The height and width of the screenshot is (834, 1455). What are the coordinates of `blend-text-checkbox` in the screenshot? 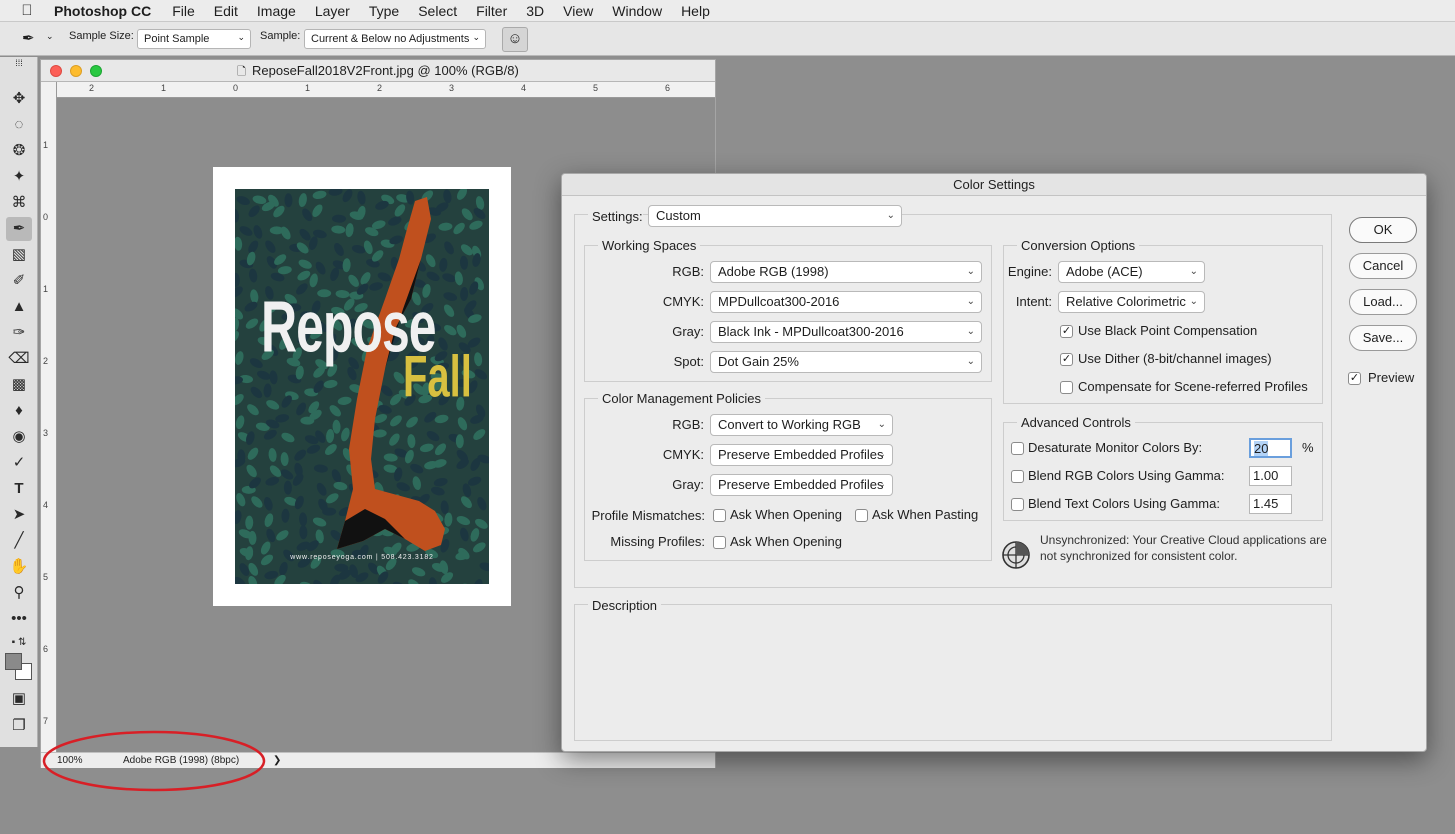 It's located at (1017, 504).